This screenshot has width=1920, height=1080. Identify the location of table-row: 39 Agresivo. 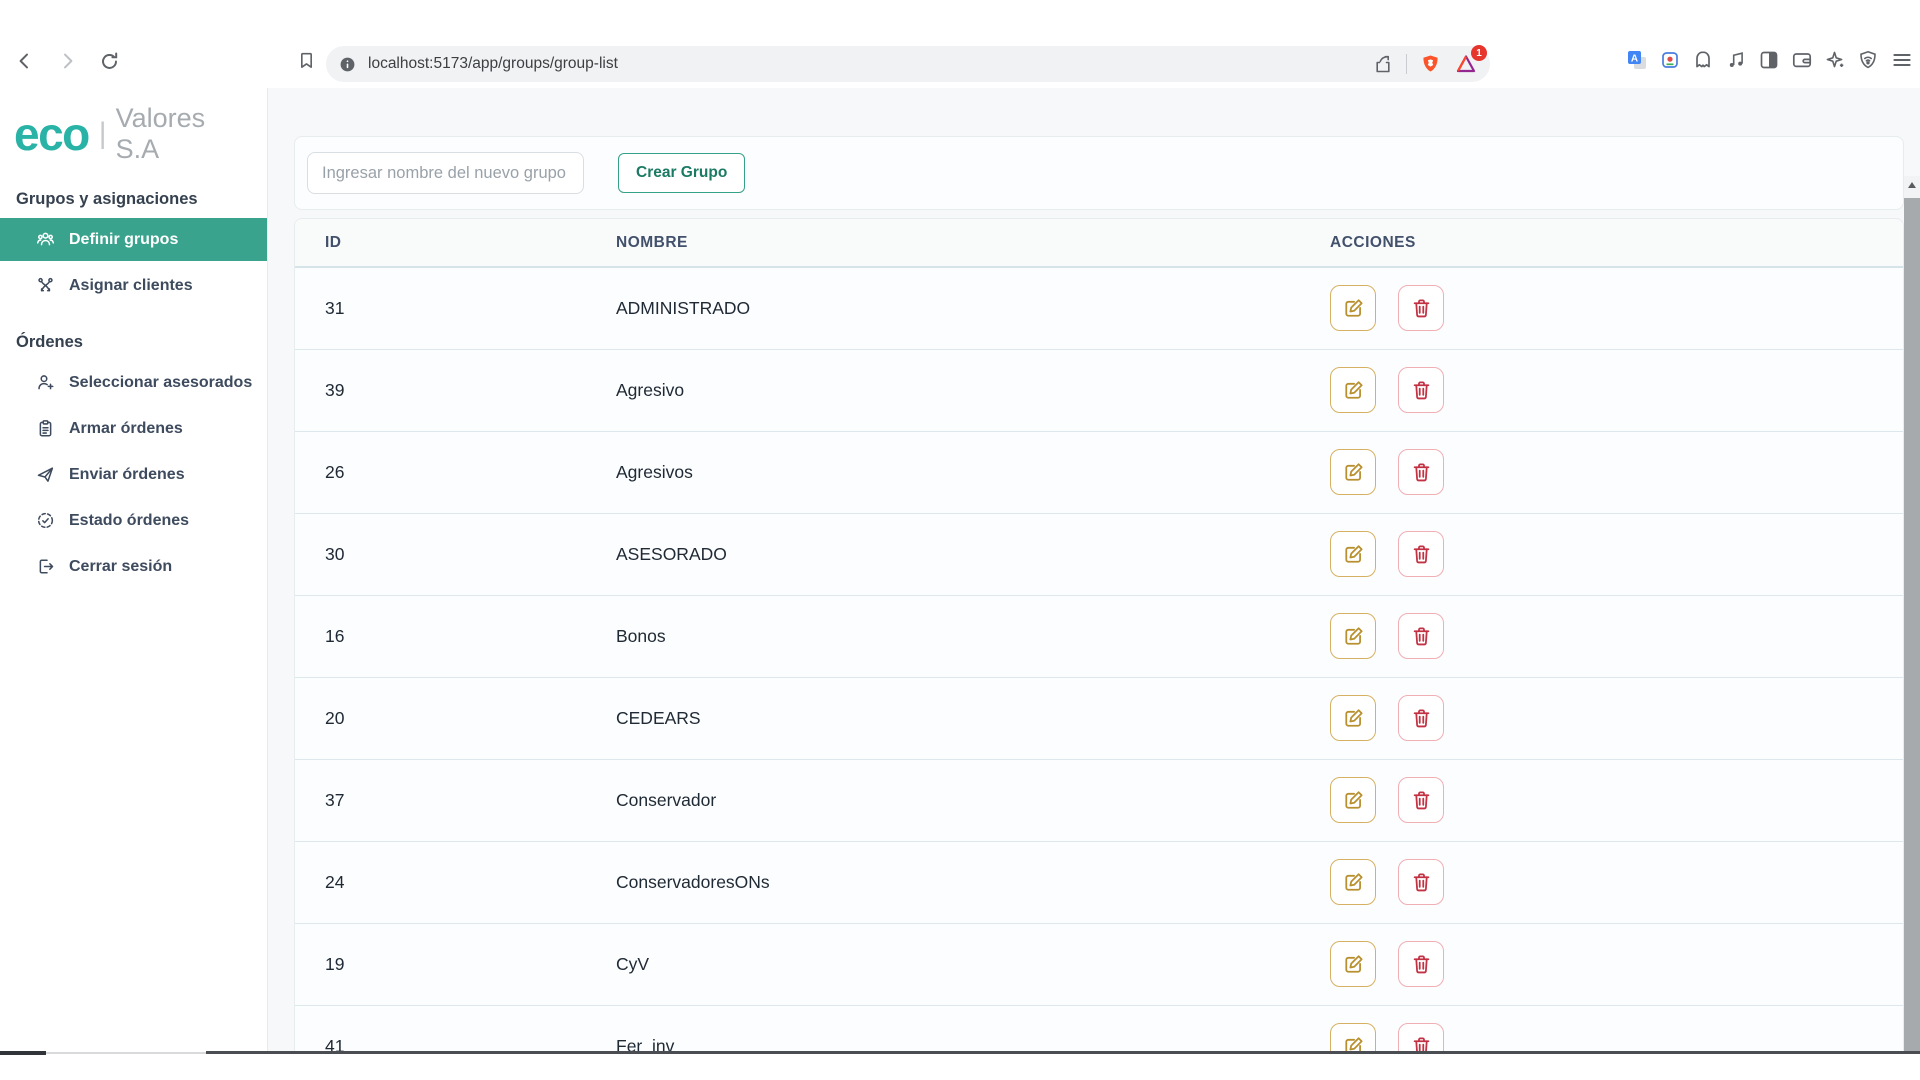
(1099, 390).